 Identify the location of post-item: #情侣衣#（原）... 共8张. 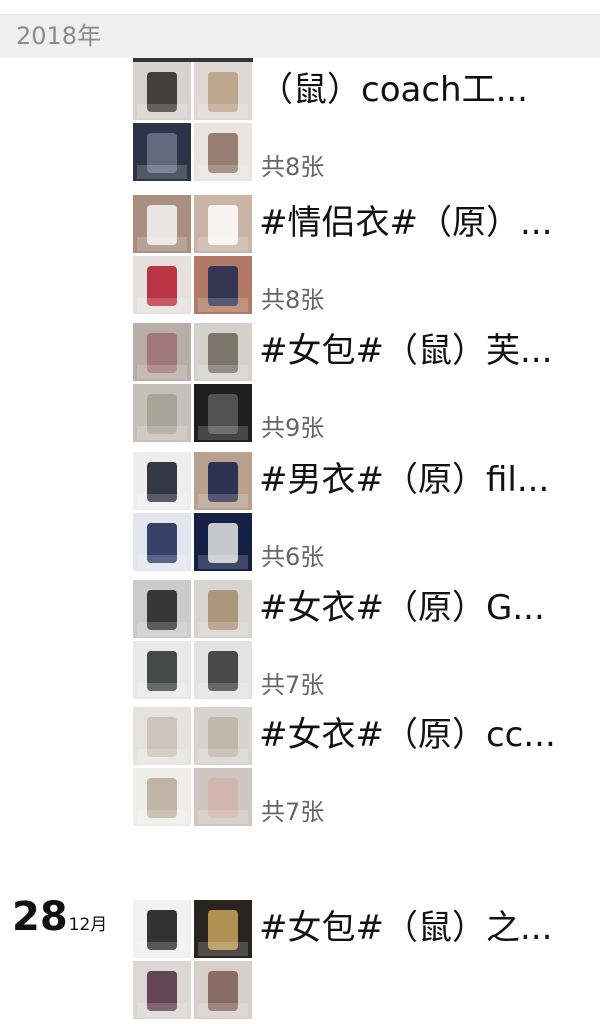
(366, 257).